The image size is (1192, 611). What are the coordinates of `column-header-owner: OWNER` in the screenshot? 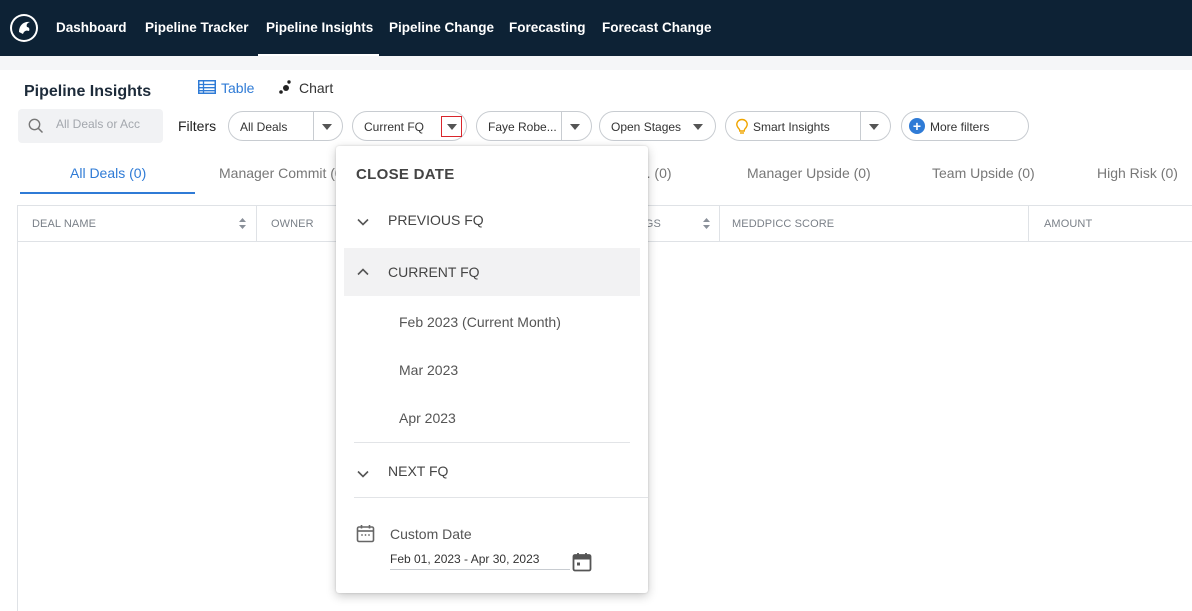 It's located at (292, 224).